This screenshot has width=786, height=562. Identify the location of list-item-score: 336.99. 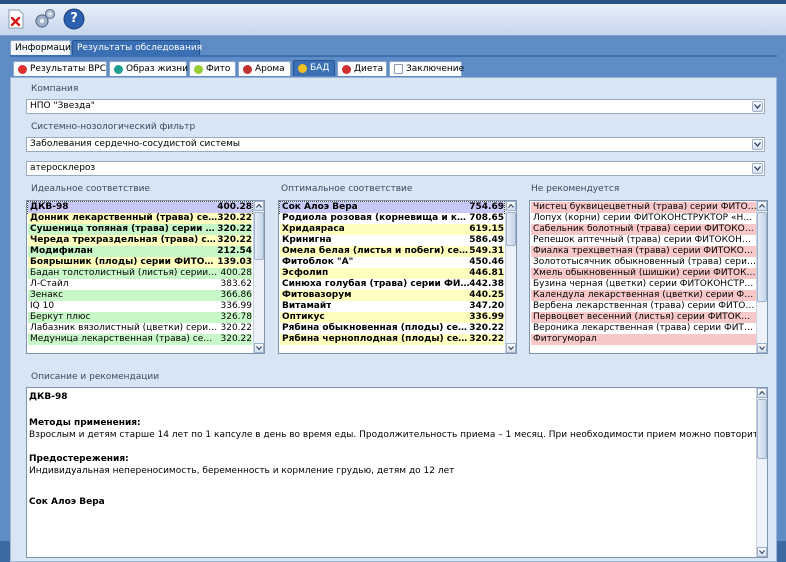
(236, 306).